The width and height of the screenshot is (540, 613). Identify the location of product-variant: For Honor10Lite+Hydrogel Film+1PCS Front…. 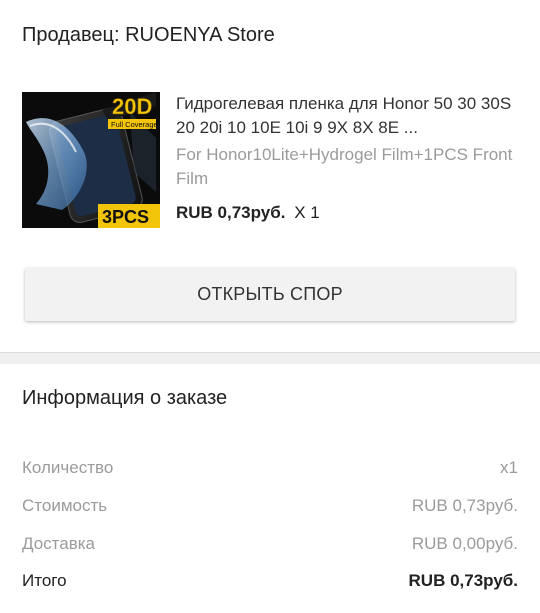
(344, 166).